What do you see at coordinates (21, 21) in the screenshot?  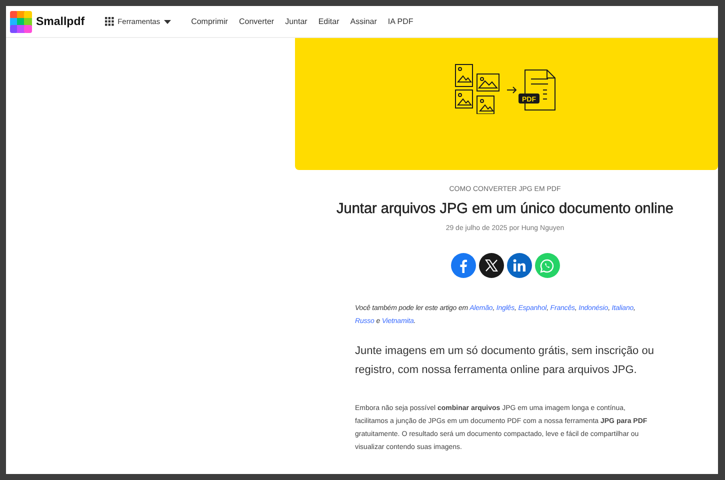 I see `logo-icon` at bounding box center [21, 21].